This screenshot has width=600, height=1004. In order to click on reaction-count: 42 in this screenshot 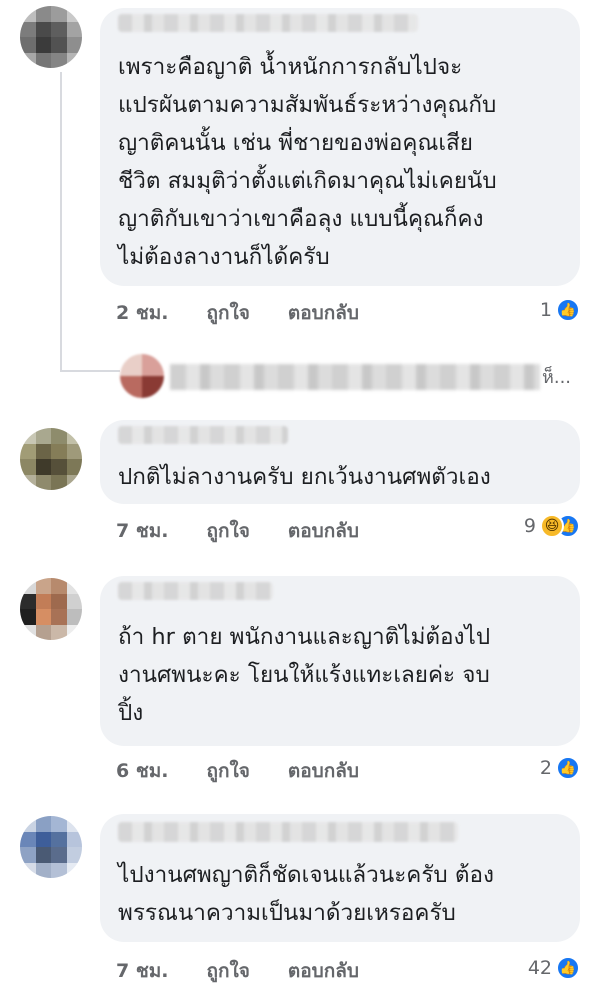, I will do `click(539, 968)`.